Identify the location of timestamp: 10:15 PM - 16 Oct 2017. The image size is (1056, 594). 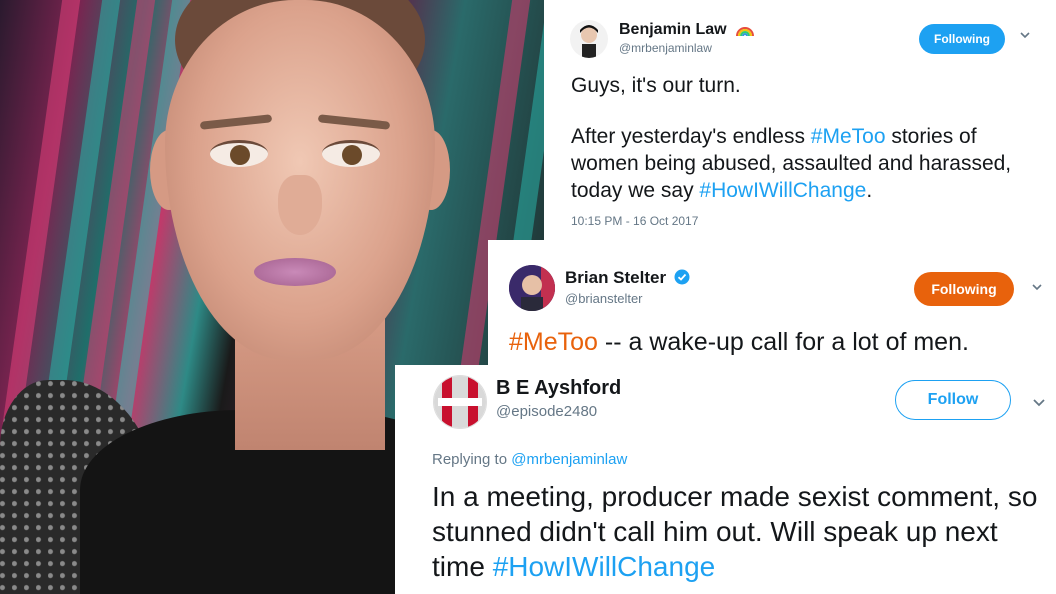
(634, 221).